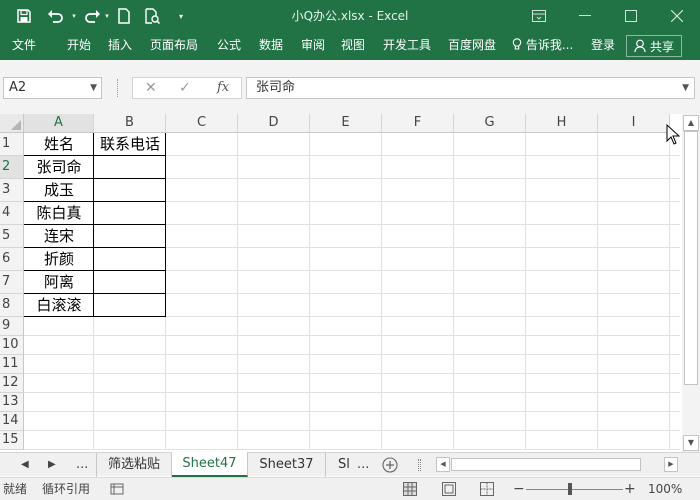  I want to click on name-box-dropdown-icon: ▼, so click(93, 88).